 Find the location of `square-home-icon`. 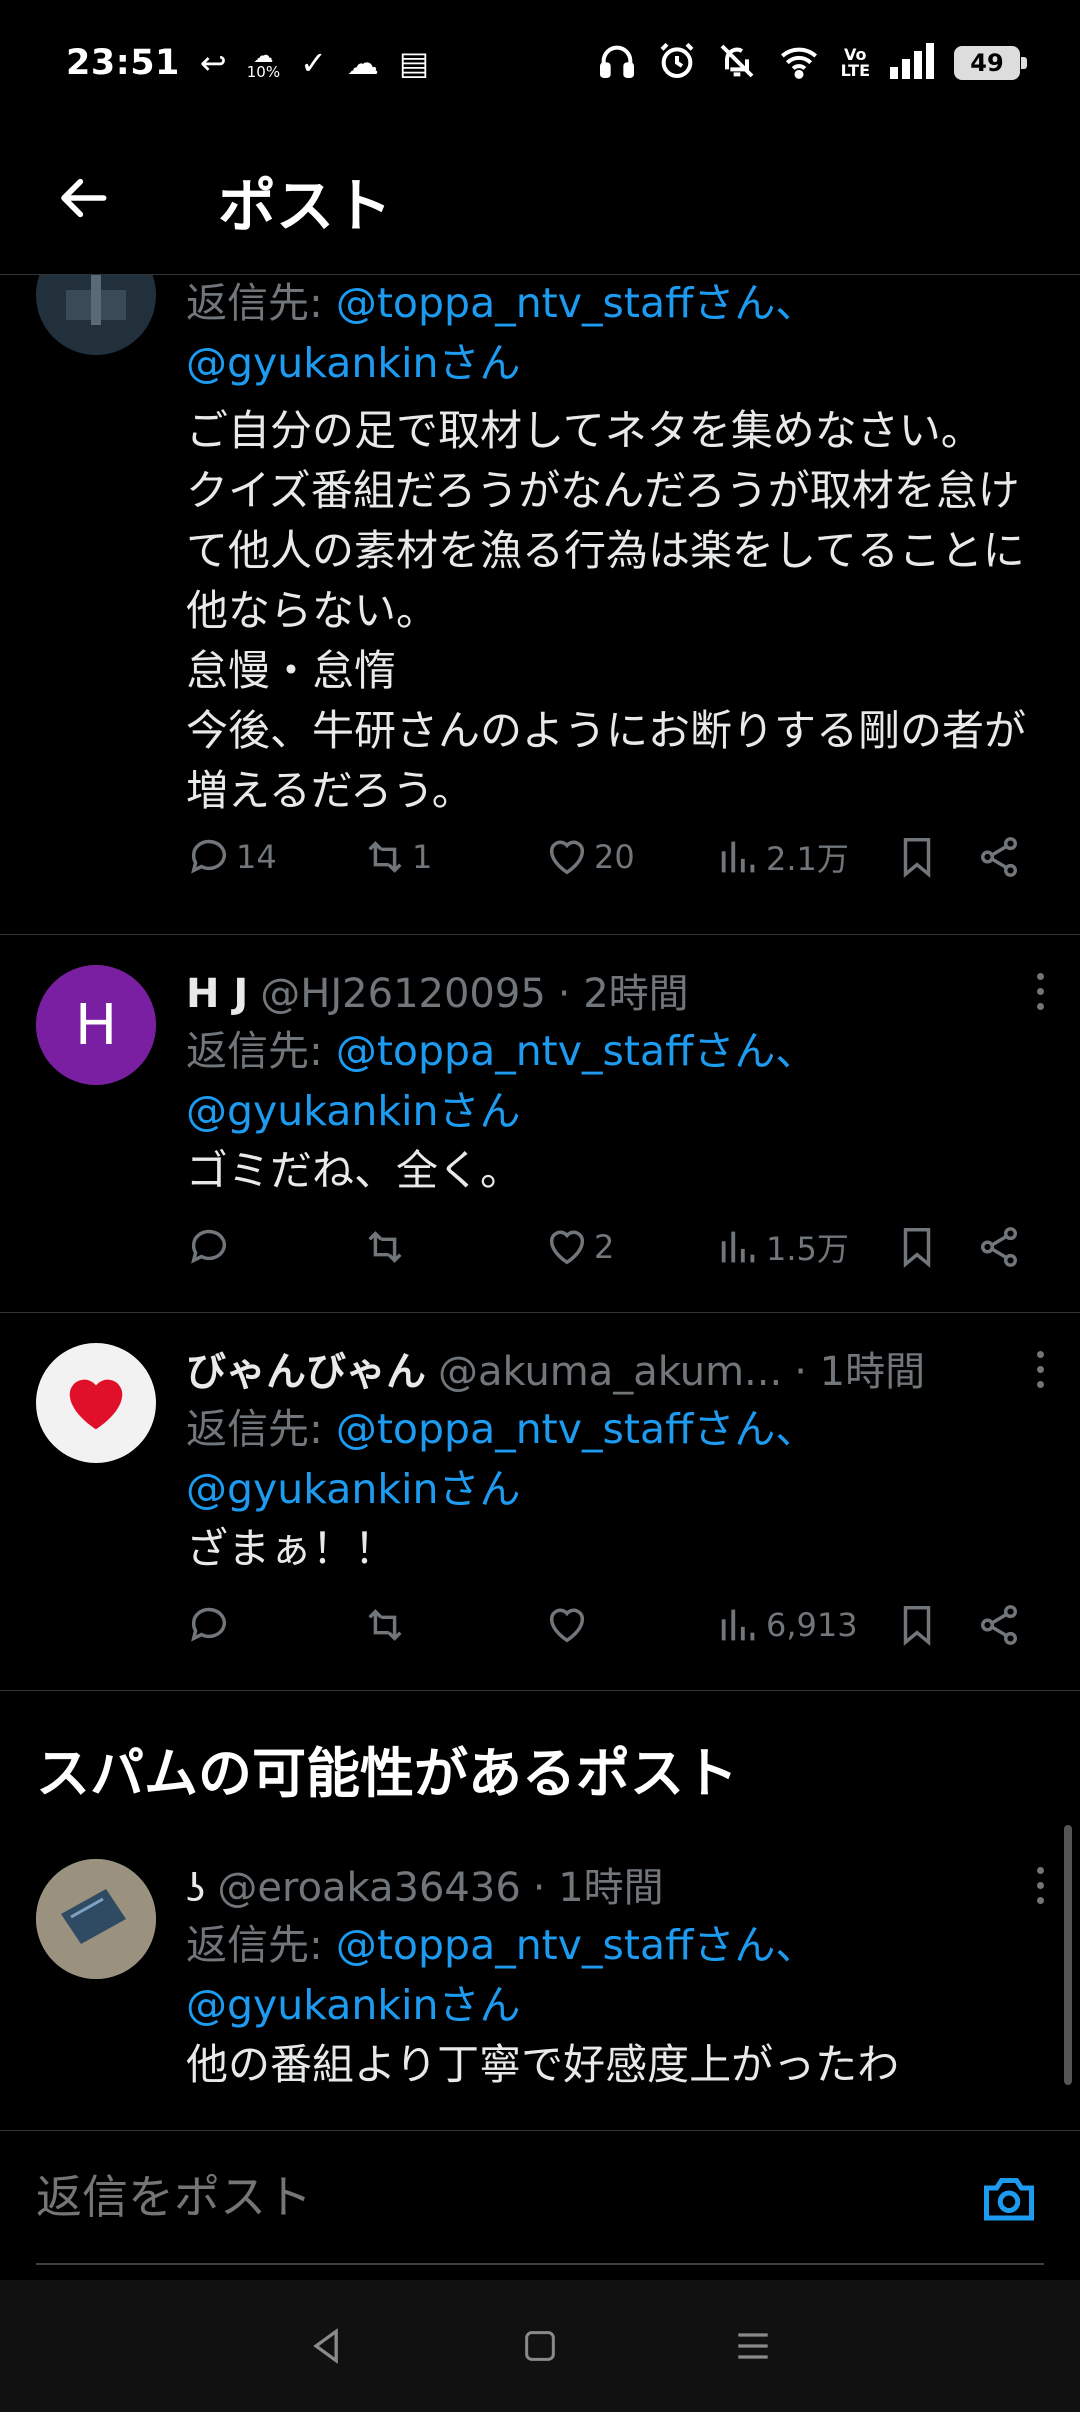

square-home-icon is located at coordinates (540, 2346).